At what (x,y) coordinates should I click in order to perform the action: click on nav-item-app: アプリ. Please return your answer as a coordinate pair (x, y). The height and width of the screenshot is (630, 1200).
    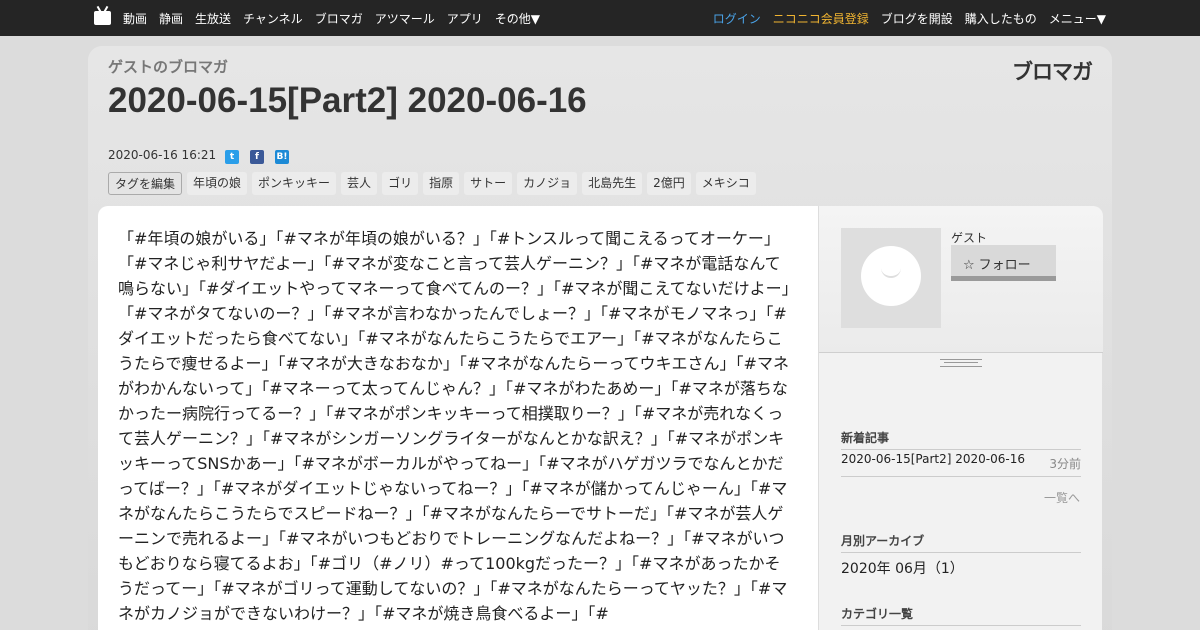
    Looking at the image, I should click on (465, 18).